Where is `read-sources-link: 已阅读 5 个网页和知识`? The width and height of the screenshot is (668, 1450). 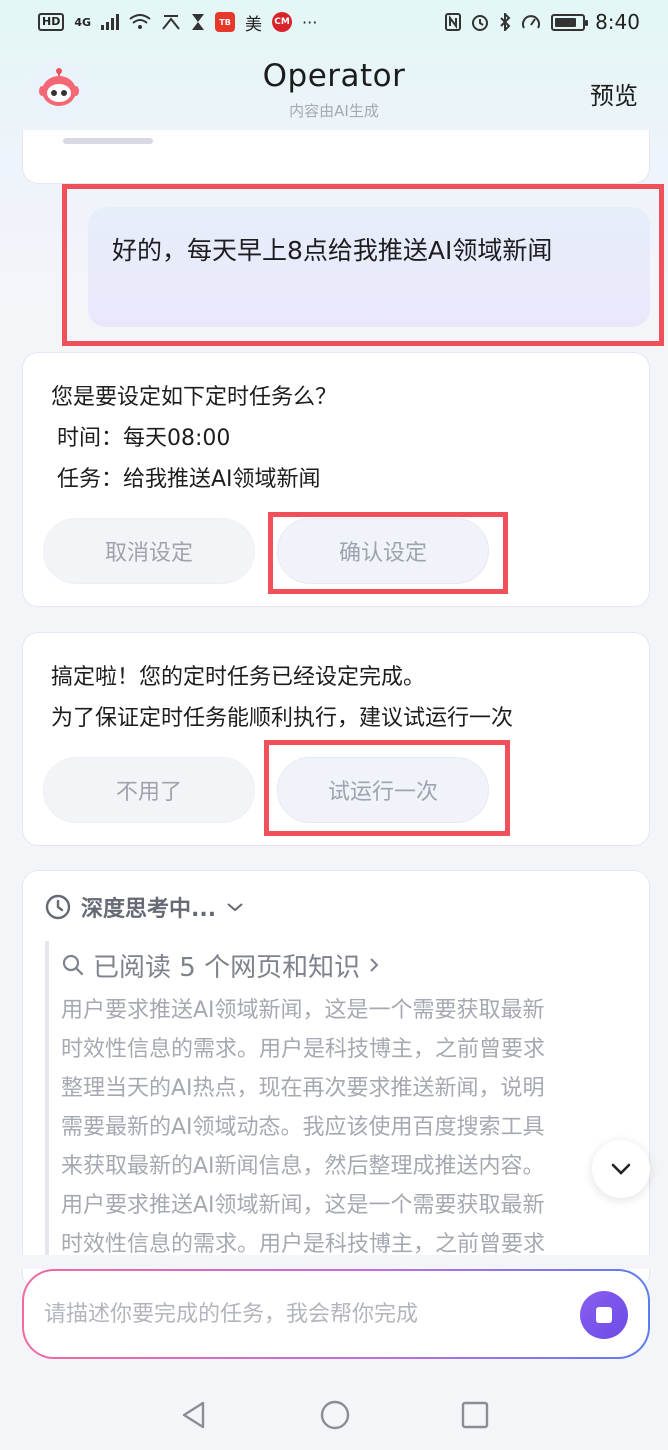
read-sources-link: 已阅读 5 个网页和知识 is located at coordinates (346, 965).